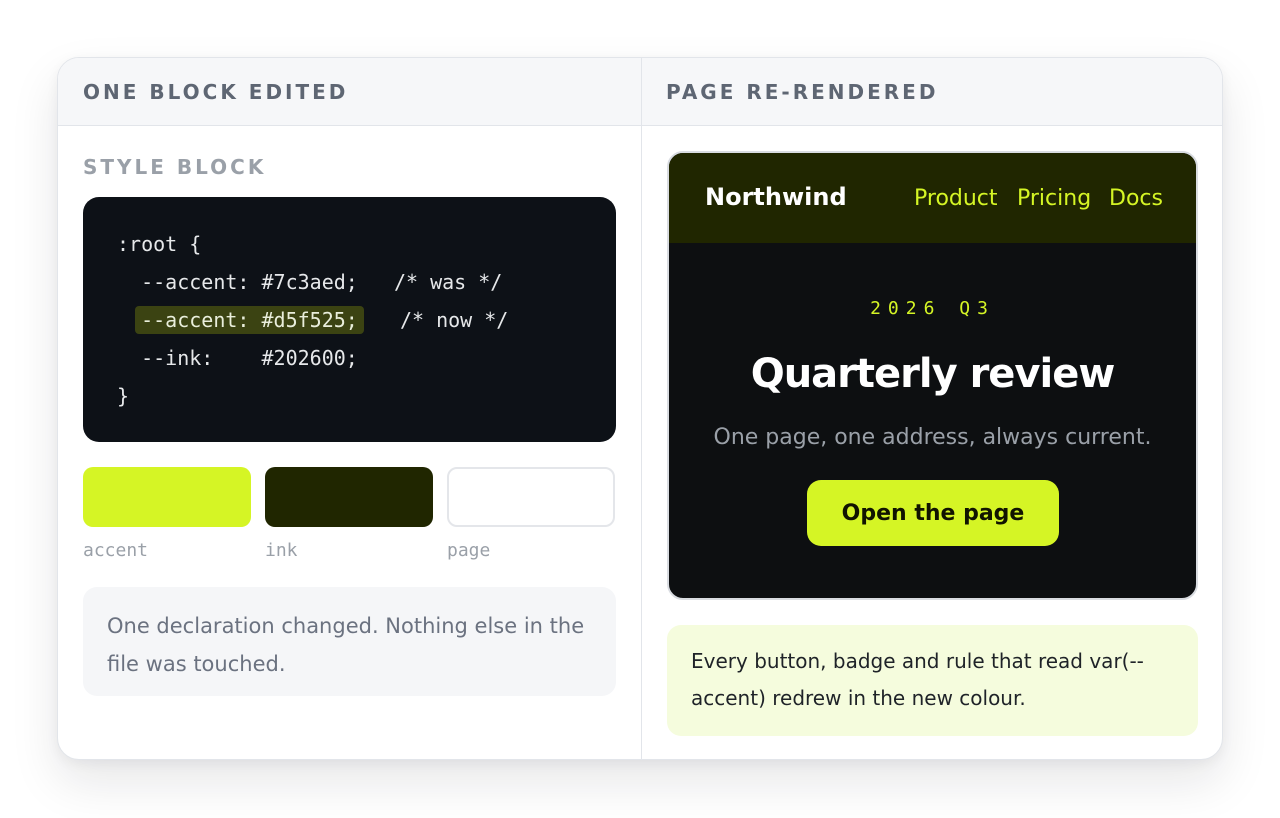 The width and height of the screenshot is (1280, 818). What do you see at coordinates (932, 92) in the screenshot?
I see `right-panel-header: PAGE RE-RENDERED` at bounding box center [932, 92].